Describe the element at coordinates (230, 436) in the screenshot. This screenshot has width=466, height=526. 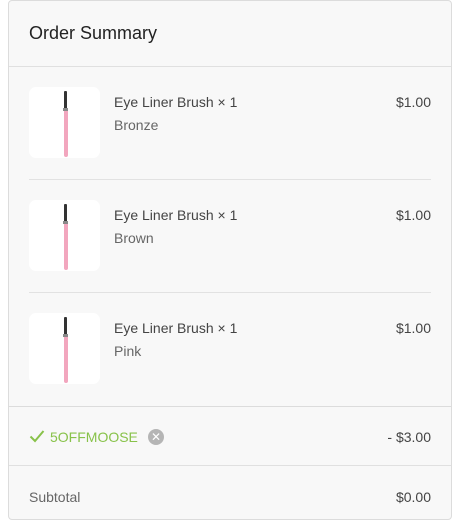
I see `discount-row: 5OFFMOOSE ✕ - $3.00` at that location.